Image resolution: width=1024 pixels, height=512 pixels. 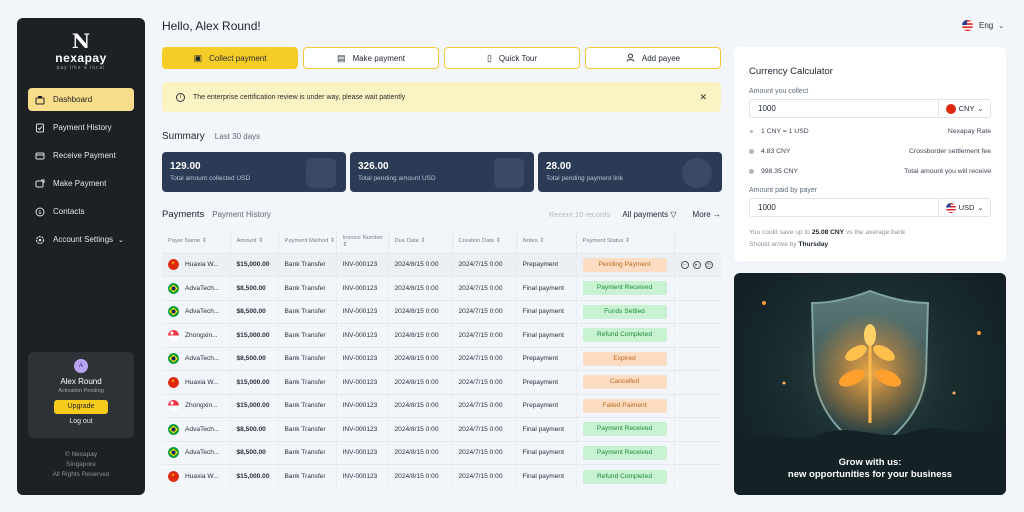 What do you see at coordinates (645, 214) in the screenshot?
I see `filter-label: All payments` at bounding box center [645, 214].